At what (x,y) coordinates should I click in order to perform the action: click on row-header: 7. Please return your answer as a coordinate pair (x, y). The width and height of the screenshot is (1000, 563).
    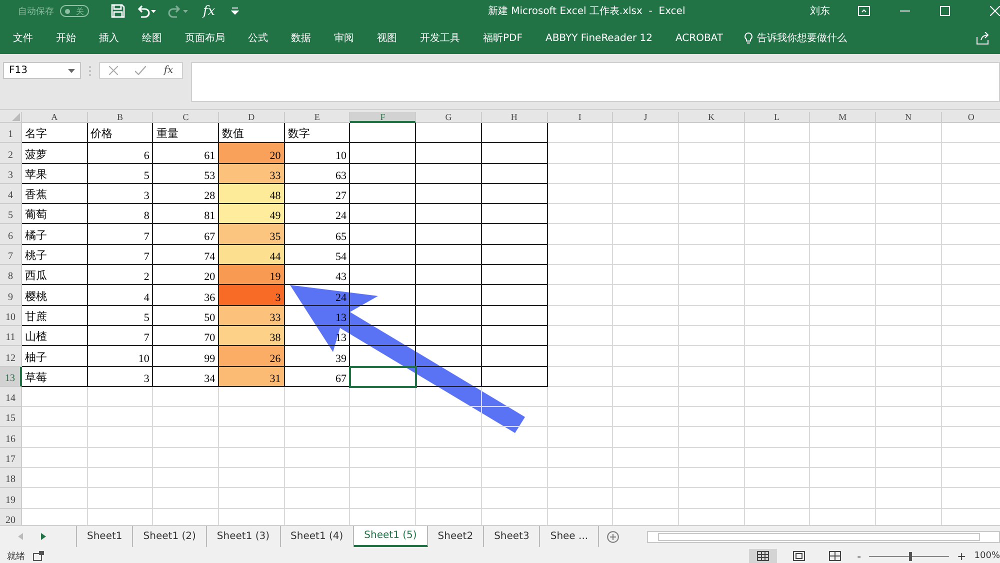
    Looking at the image, I should click on (11, 255).